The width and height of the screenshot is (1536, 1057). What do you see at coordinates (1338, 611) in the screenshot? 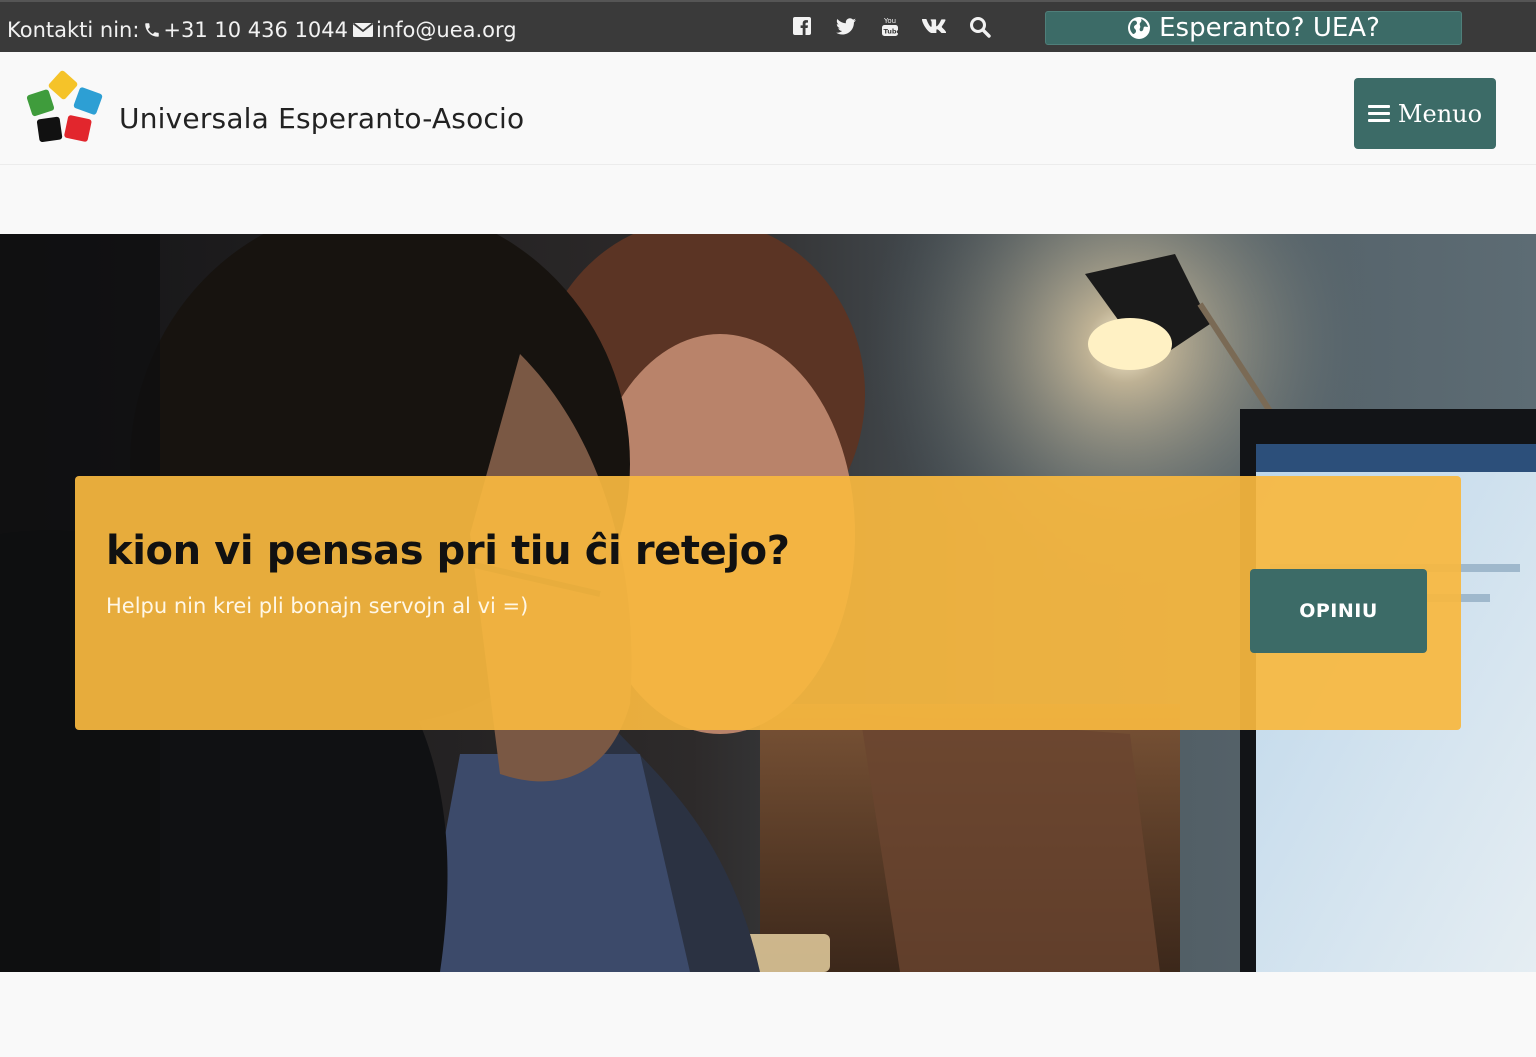
I see `feedback-button: OPINIU` at bounding box center [1338, 611].